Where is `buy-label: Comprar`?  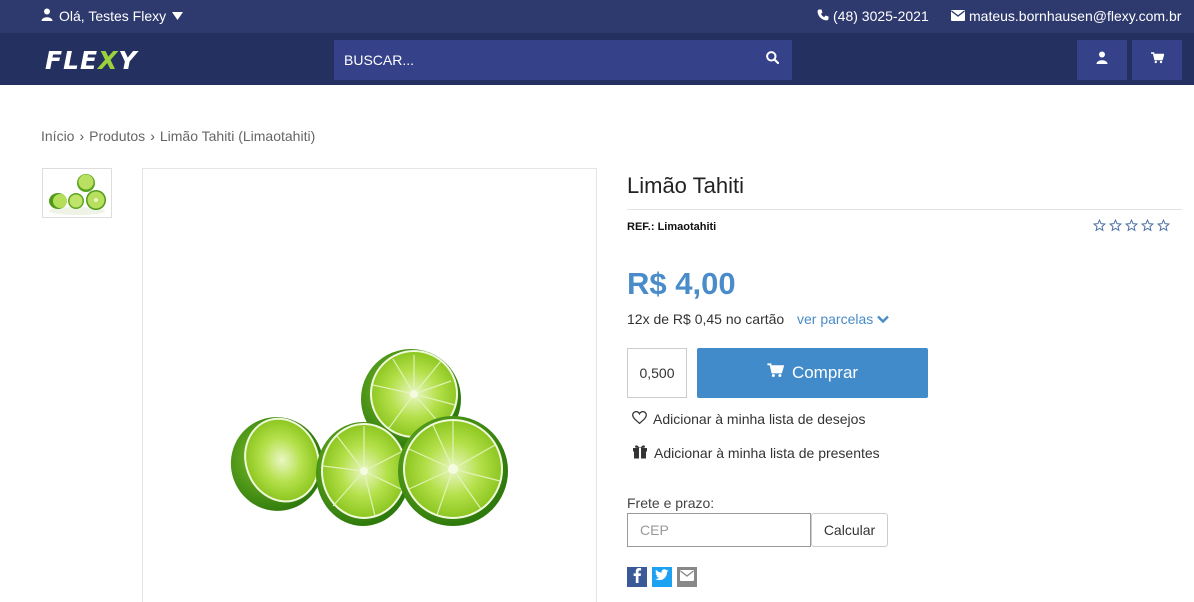 buy-label: Comprar is located at coordinates (825, 372).